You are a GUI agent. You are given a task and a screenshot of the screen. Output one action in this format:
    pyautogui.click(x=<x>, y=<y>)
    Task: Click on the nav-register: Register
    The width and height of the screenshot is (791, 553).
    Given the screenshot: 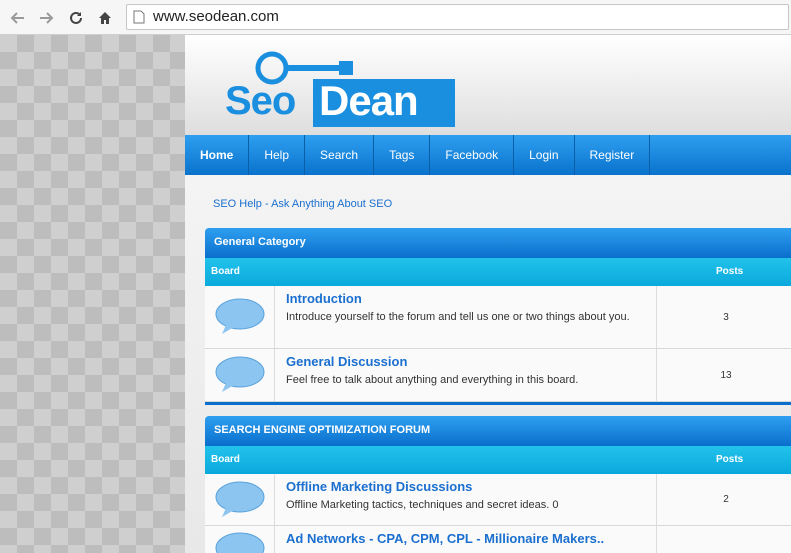 What is the action you would take?
    pyautogui.click(x=613, y=155)
    